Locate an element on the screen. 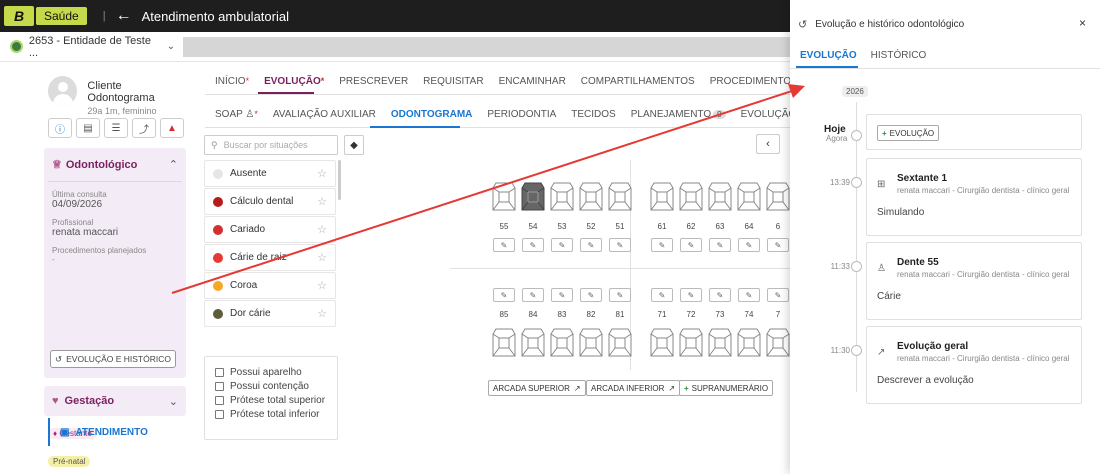 Image resolution: width=1100 pixels, height=474 pixels. odontologico-header: ♕ Odontológico ⌃ is located at coordinates (115, 164).